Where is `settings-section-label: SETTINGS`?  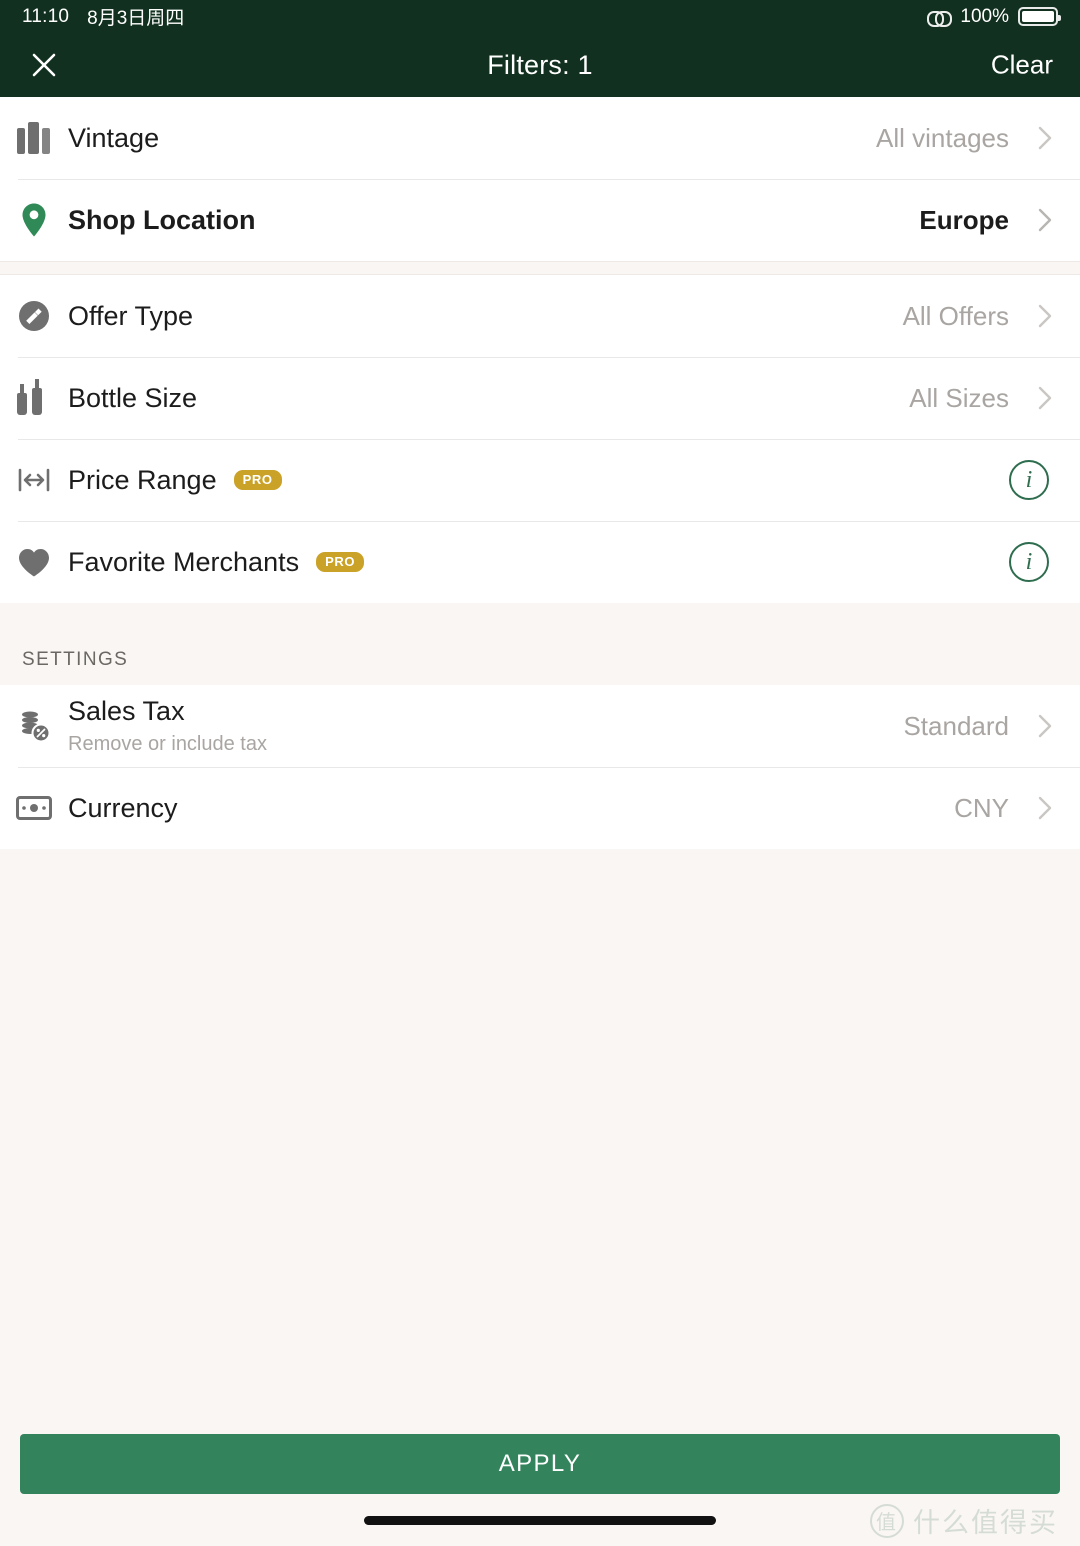 settings-section-label: SETTINGS is located at coordinates (540, 644).